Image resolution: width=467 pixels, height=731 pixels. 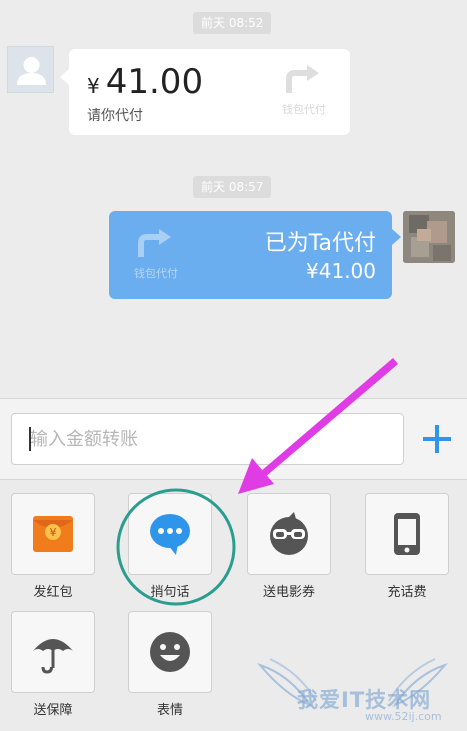 What do you see at coordinates (53, 656) in the screenshot?
I see `umbrella-icon` at bounding box center [53, 656].